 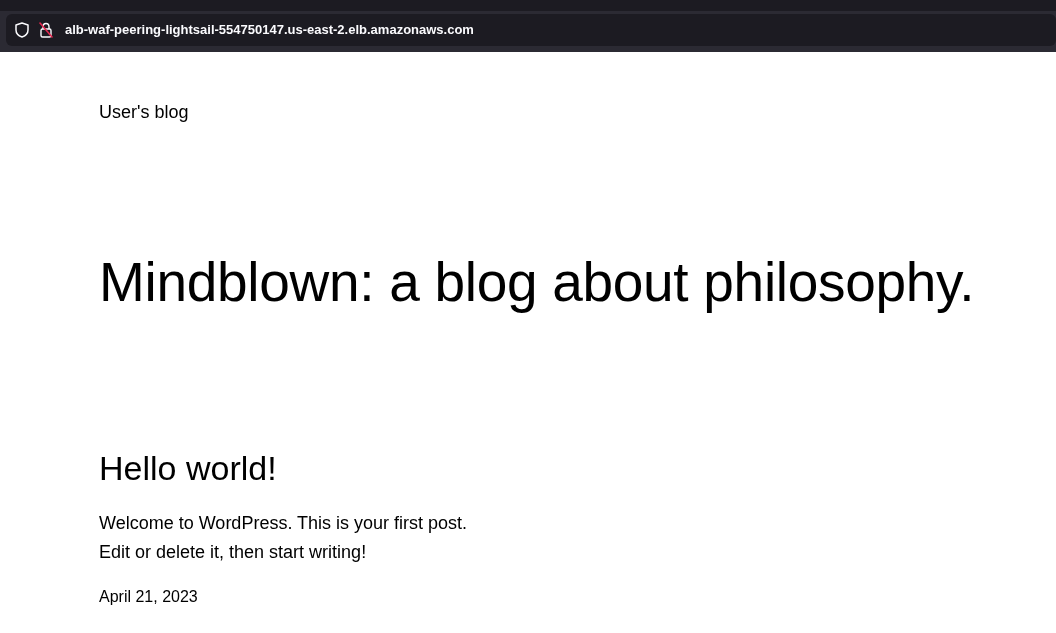 What do you see at coordinates (188, 468) in the screenshot?
I see `post-title-link: Hello world!` at bounding box center [188, 468].